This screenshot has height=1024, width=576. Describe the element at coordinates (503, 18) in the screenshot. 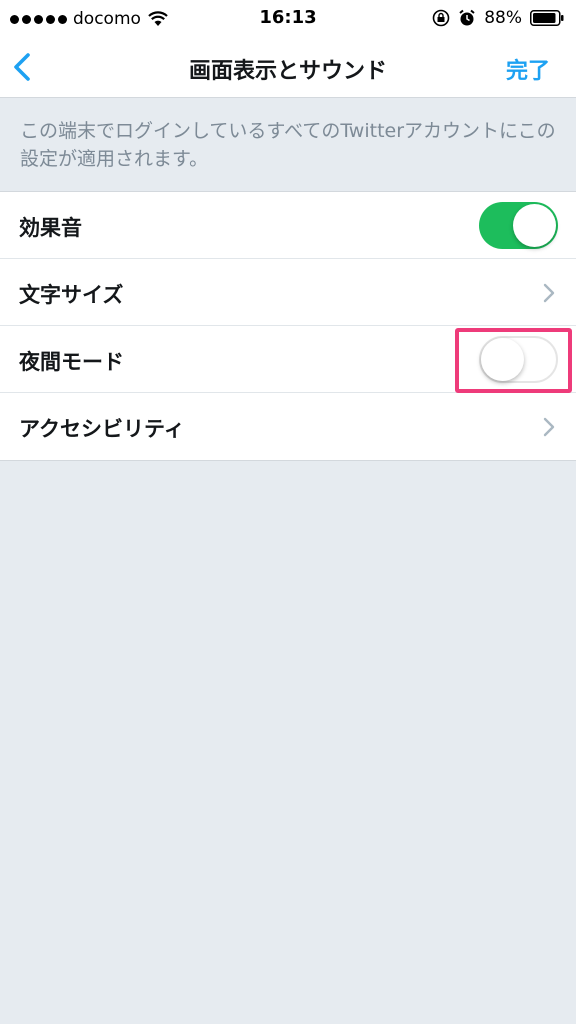

I see `battery-percent: 88%` at that location.